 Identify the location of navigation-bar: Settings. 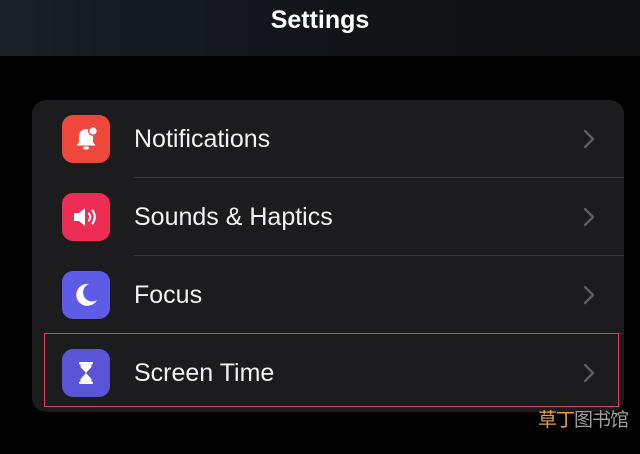
(320, 28).